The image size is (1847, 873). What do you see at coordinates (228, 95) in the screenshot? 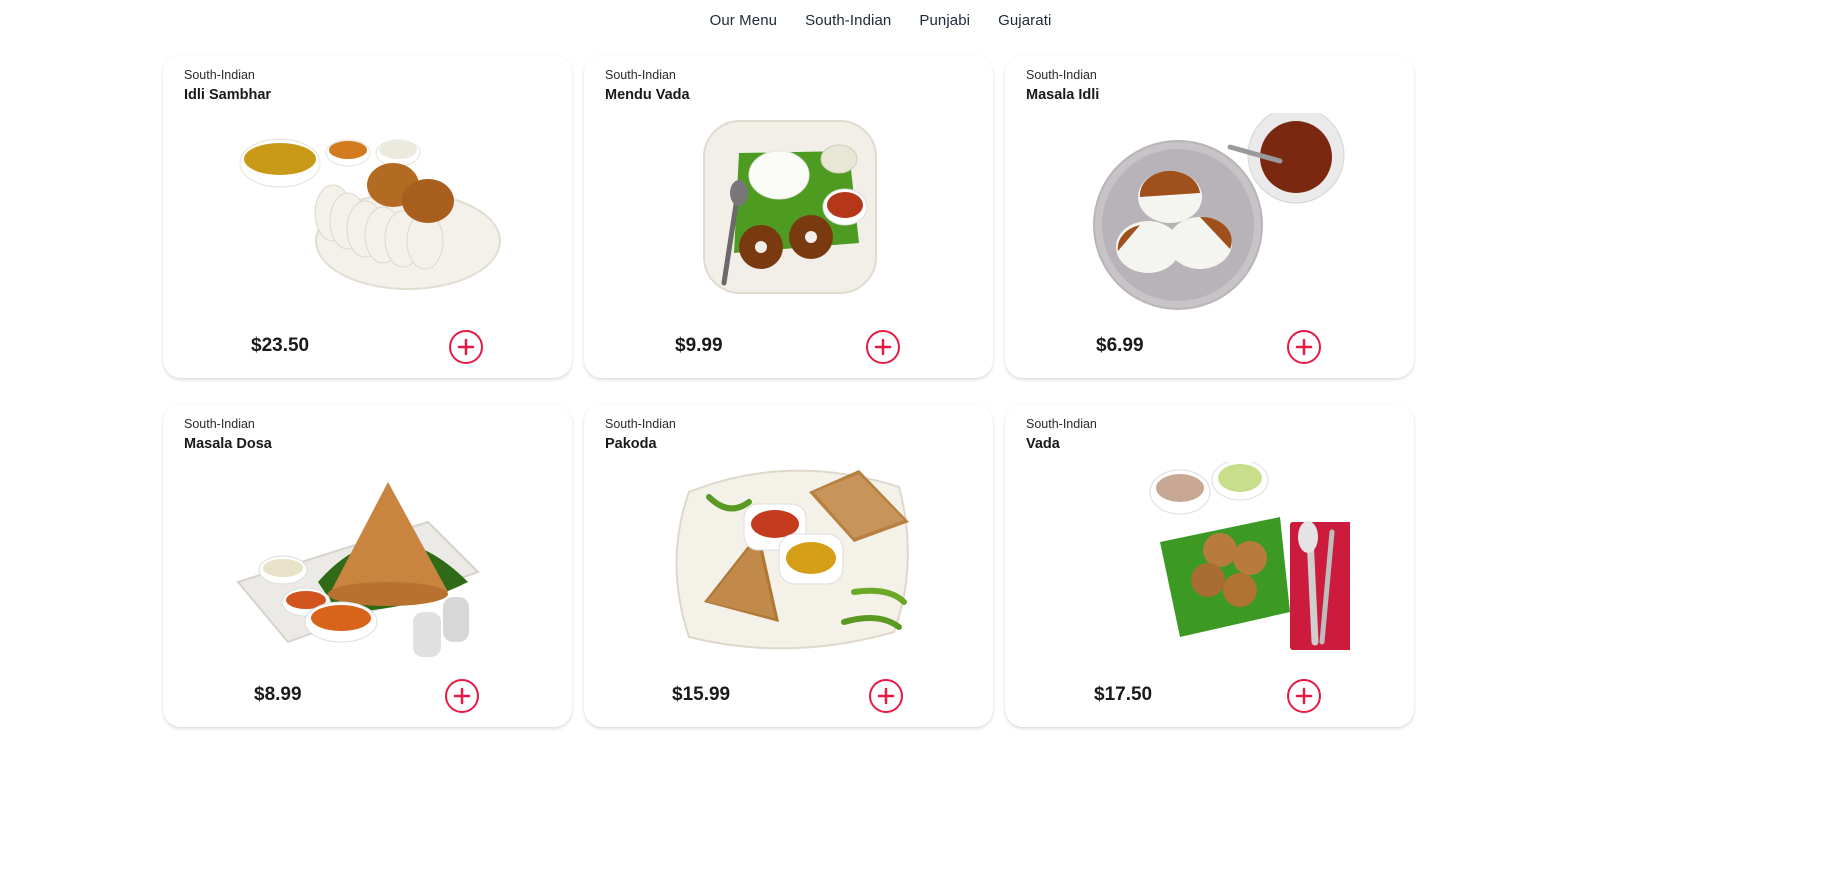
I see `card-title: Idli Sambhar` at bounding box center [228, 95].